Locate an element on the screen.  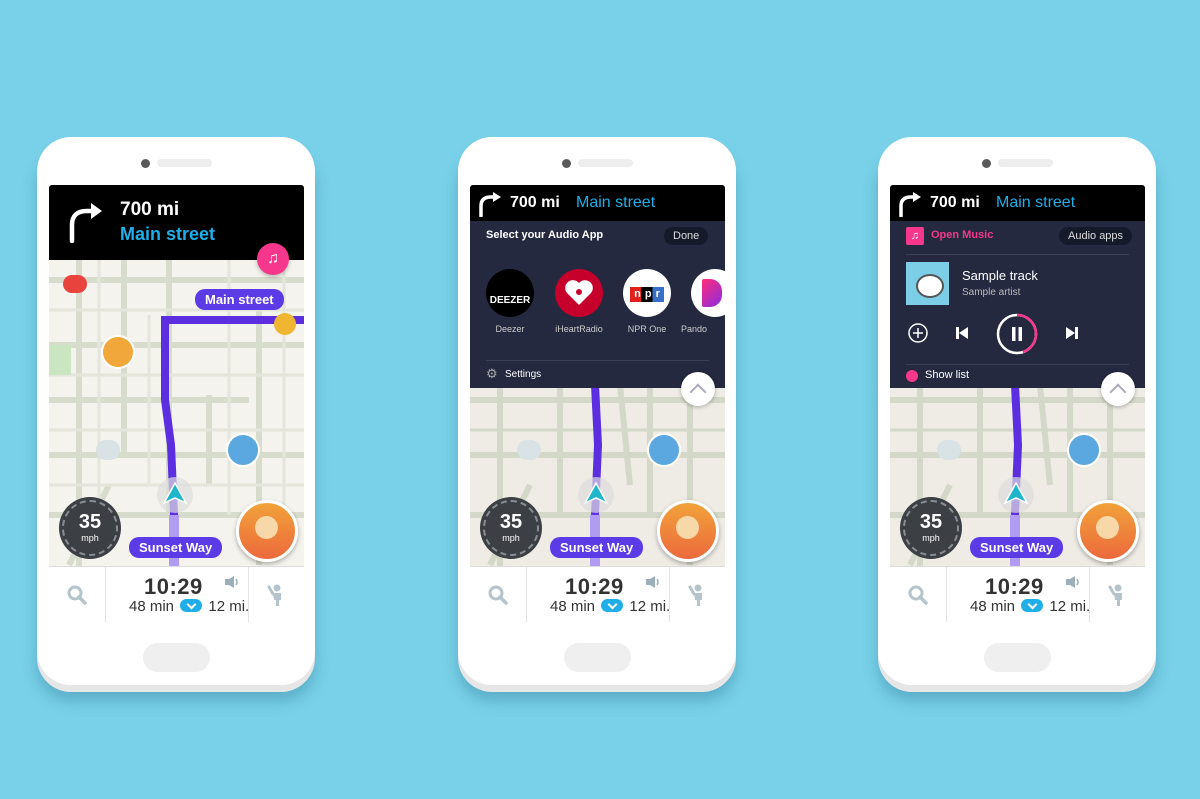
play-pause-button is located at coordinates (1017, 334).